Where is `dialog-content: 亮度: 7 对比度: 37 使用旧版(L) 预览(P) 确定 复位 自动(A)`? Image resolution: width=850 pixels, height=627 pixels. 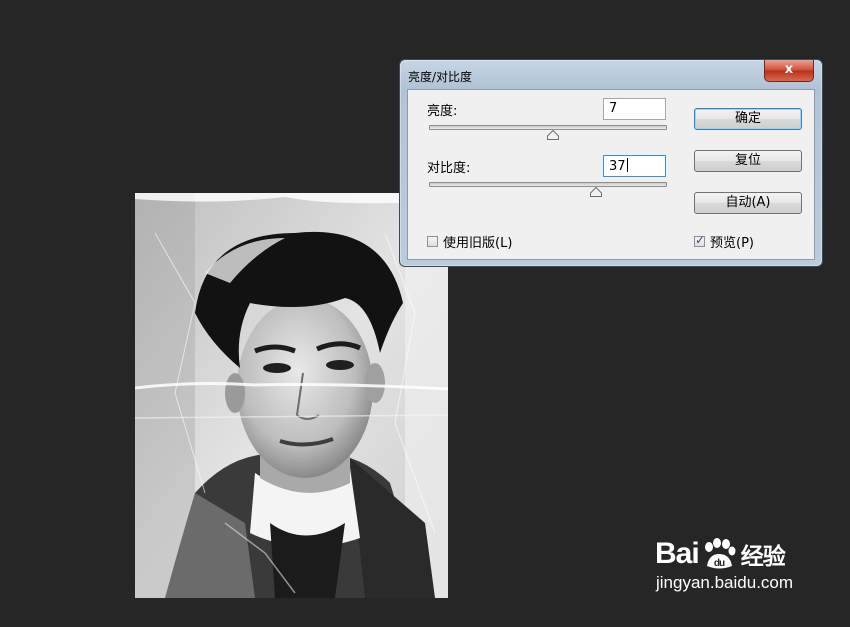
dialog-content: 亮度: 7 对比度: 37 使用旧版(L) 预览(P) 确定 复位 自动(A) is located at coordinates (611, 174).